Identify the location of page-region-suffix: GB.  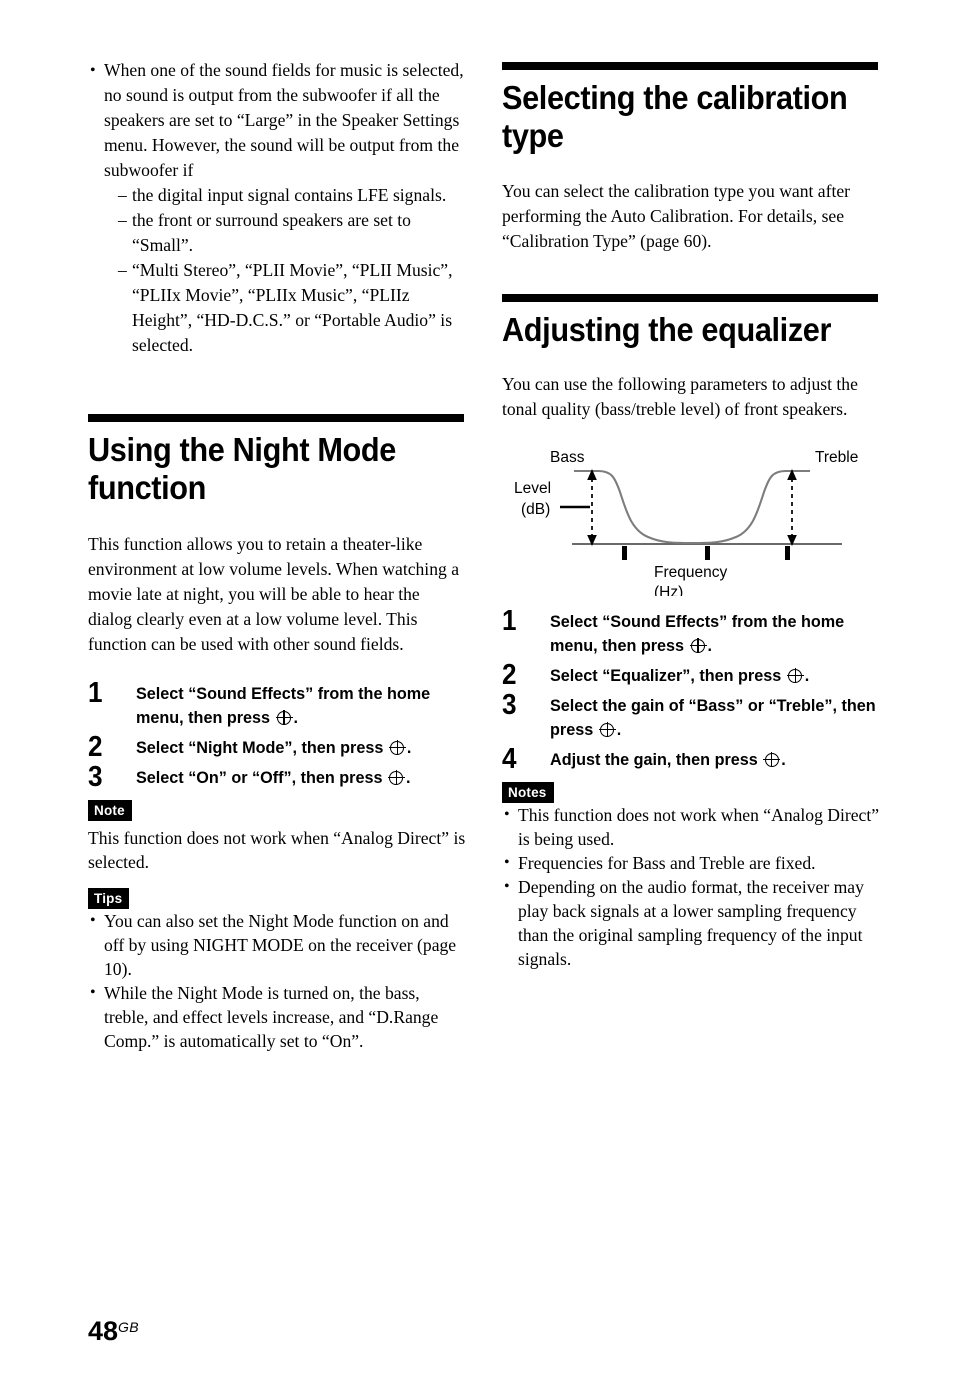
(128, 1327).